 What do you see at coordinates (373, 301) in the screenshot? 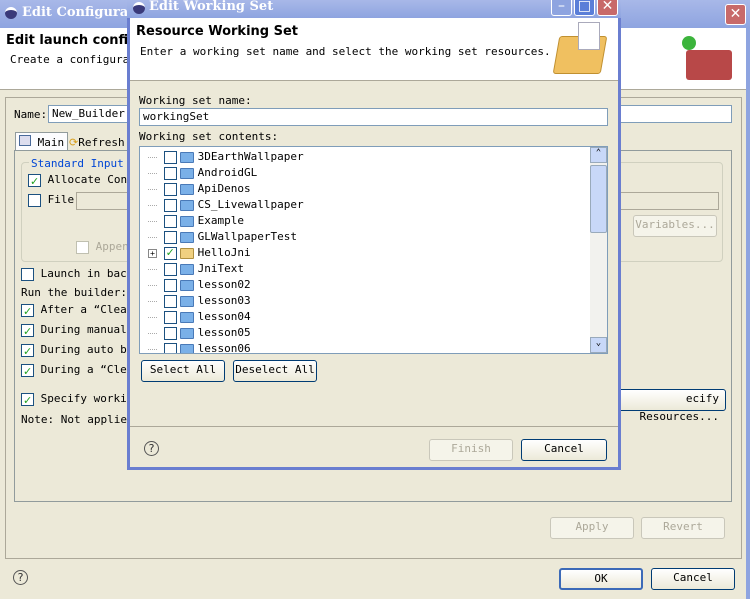
I see `tree-item: lesson03` at bounding box center [373, 301].